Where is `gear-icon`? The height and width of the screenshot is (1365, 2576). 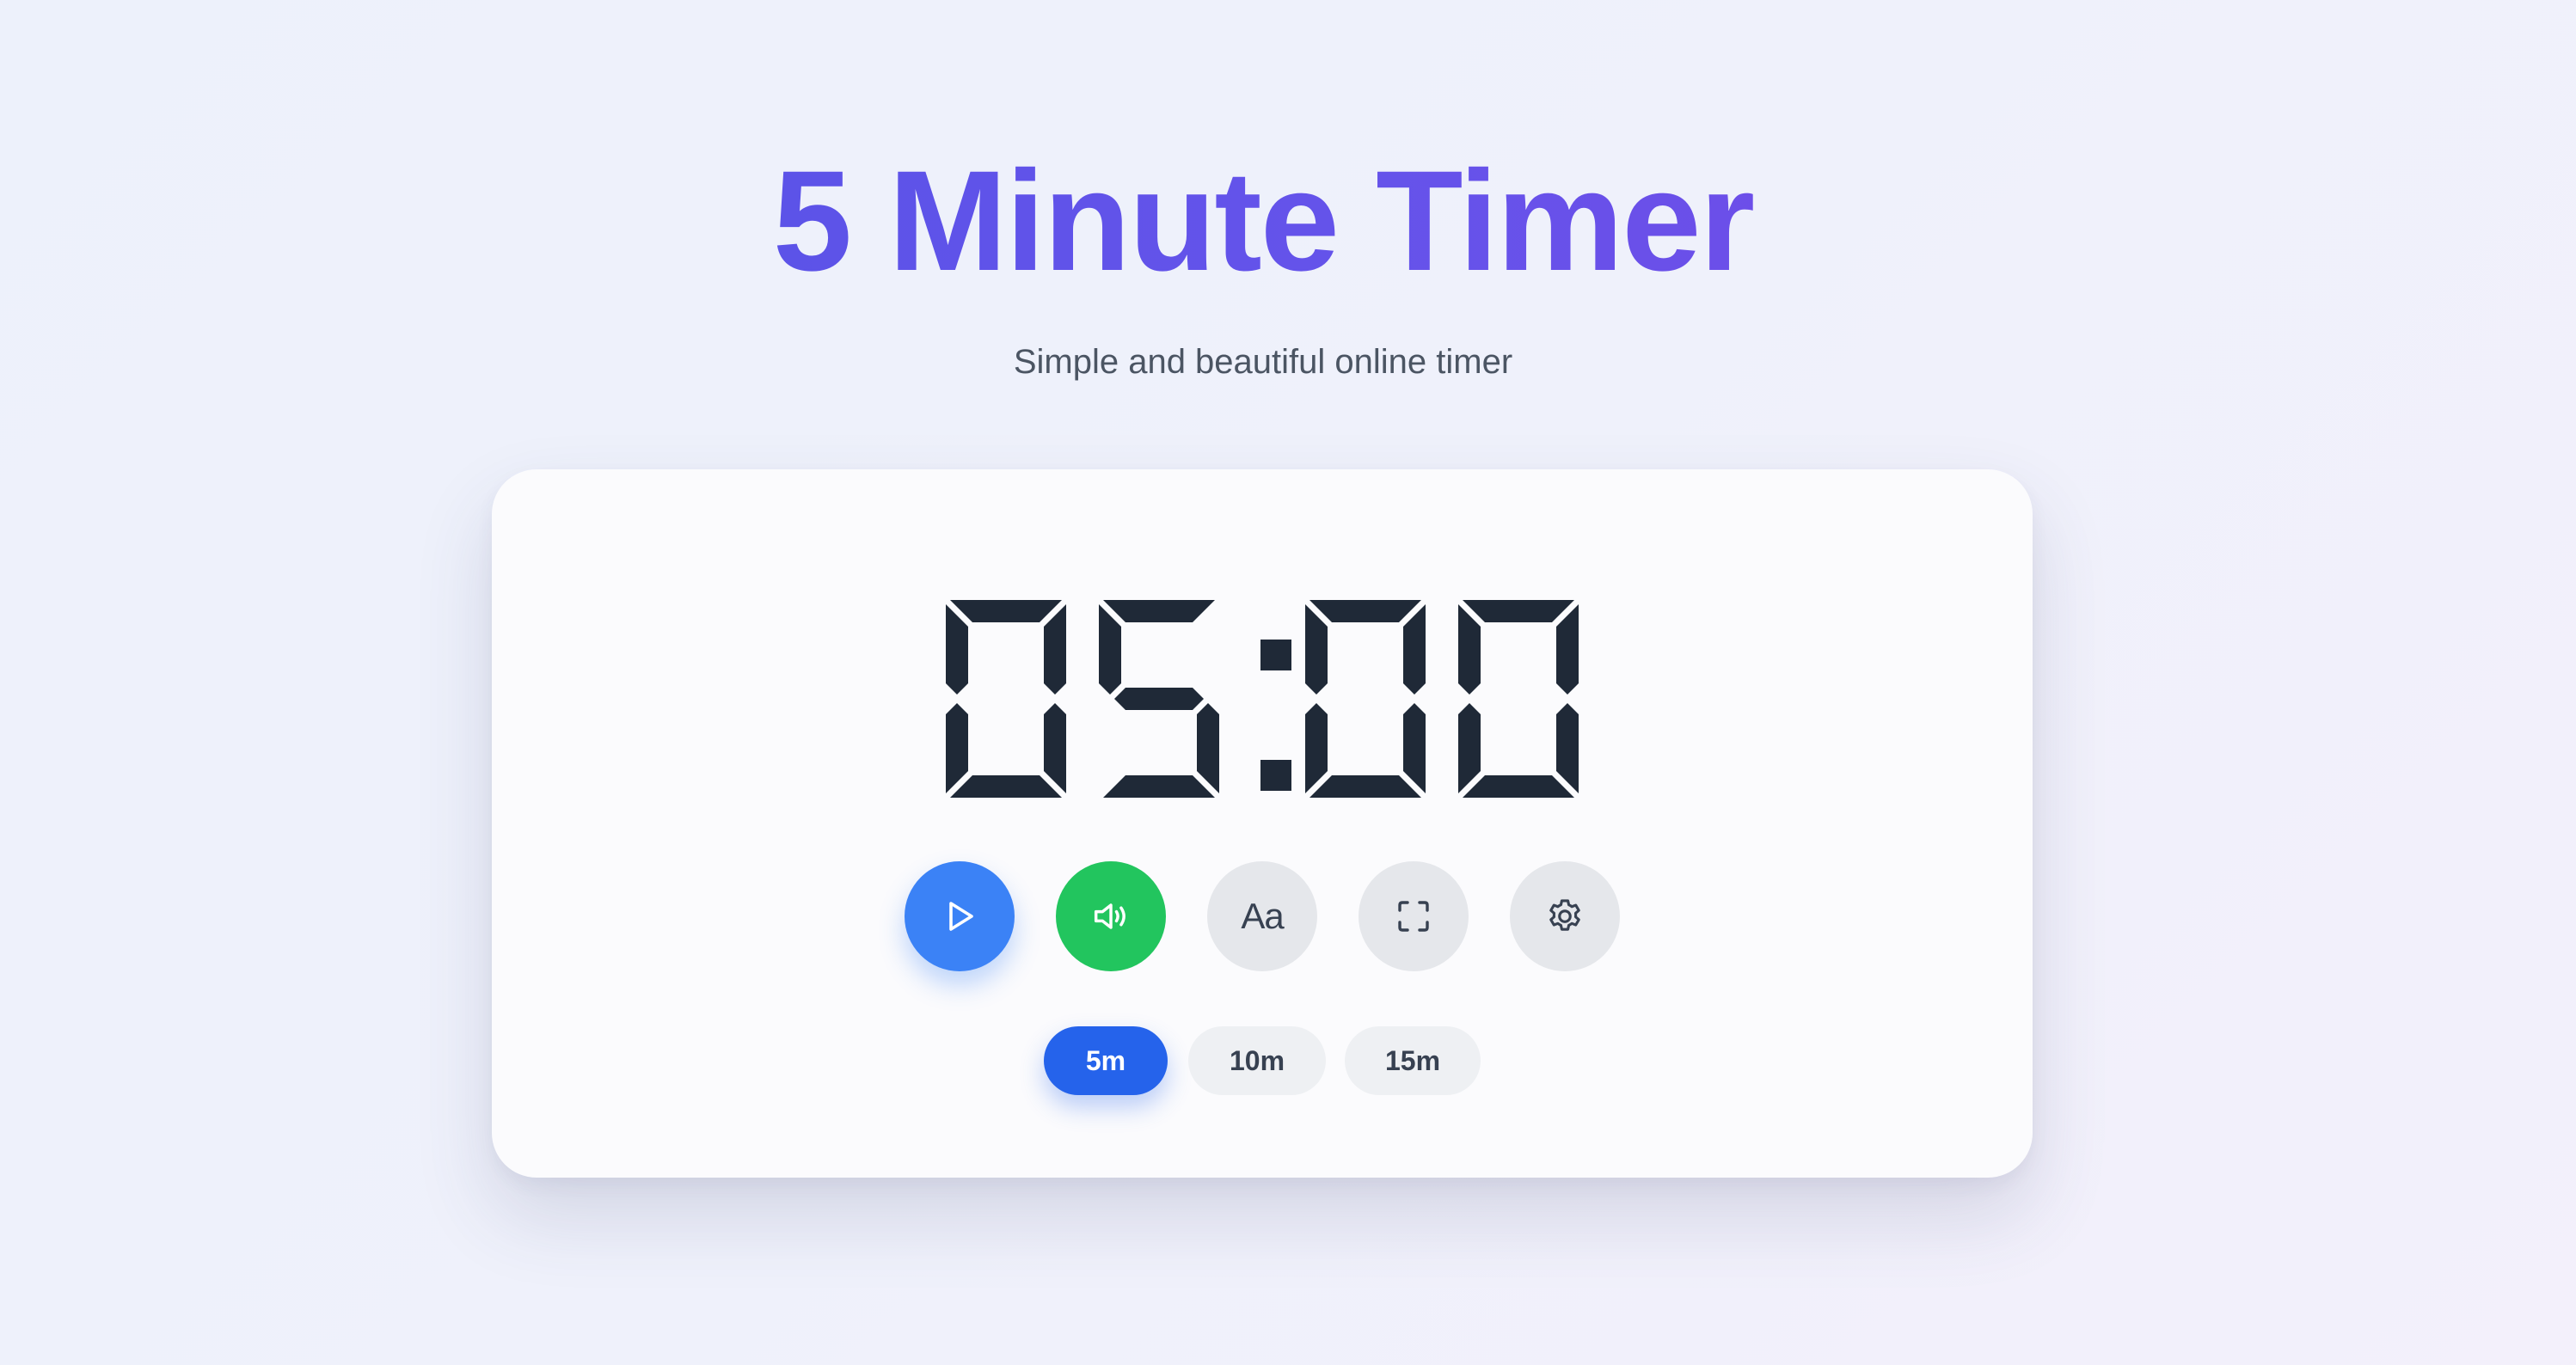
gear-icon is located at coordinates (1564, 915).